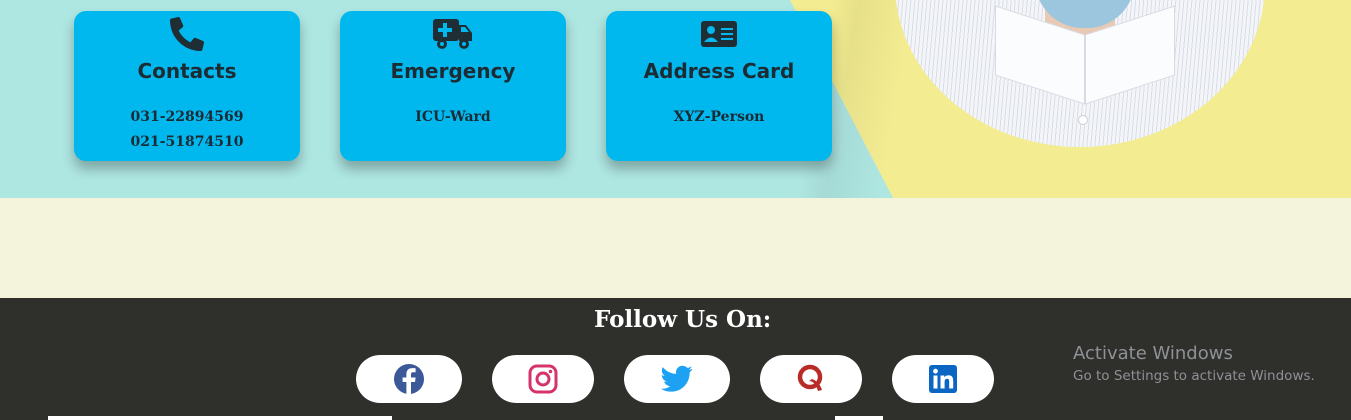 This screenshot has height=420, width=1351. What do you see at coordinates (1153, 353) in the screenshot?
I see `activate-windows-title: Activate Windows` at bounding box center [1153, 353].